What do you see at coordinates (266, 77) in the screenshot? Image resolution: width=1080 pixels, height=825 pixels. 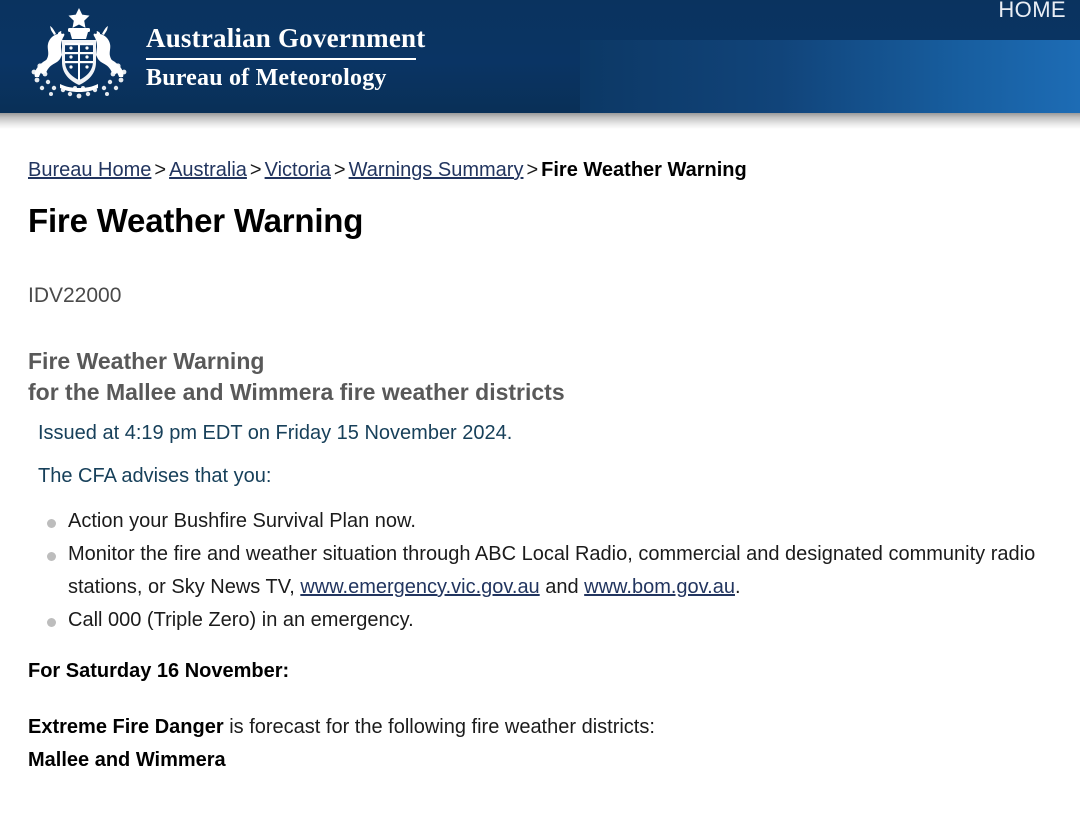 I see `agency-name: Bureau of Meteorology` at bounding box center [266, 77].